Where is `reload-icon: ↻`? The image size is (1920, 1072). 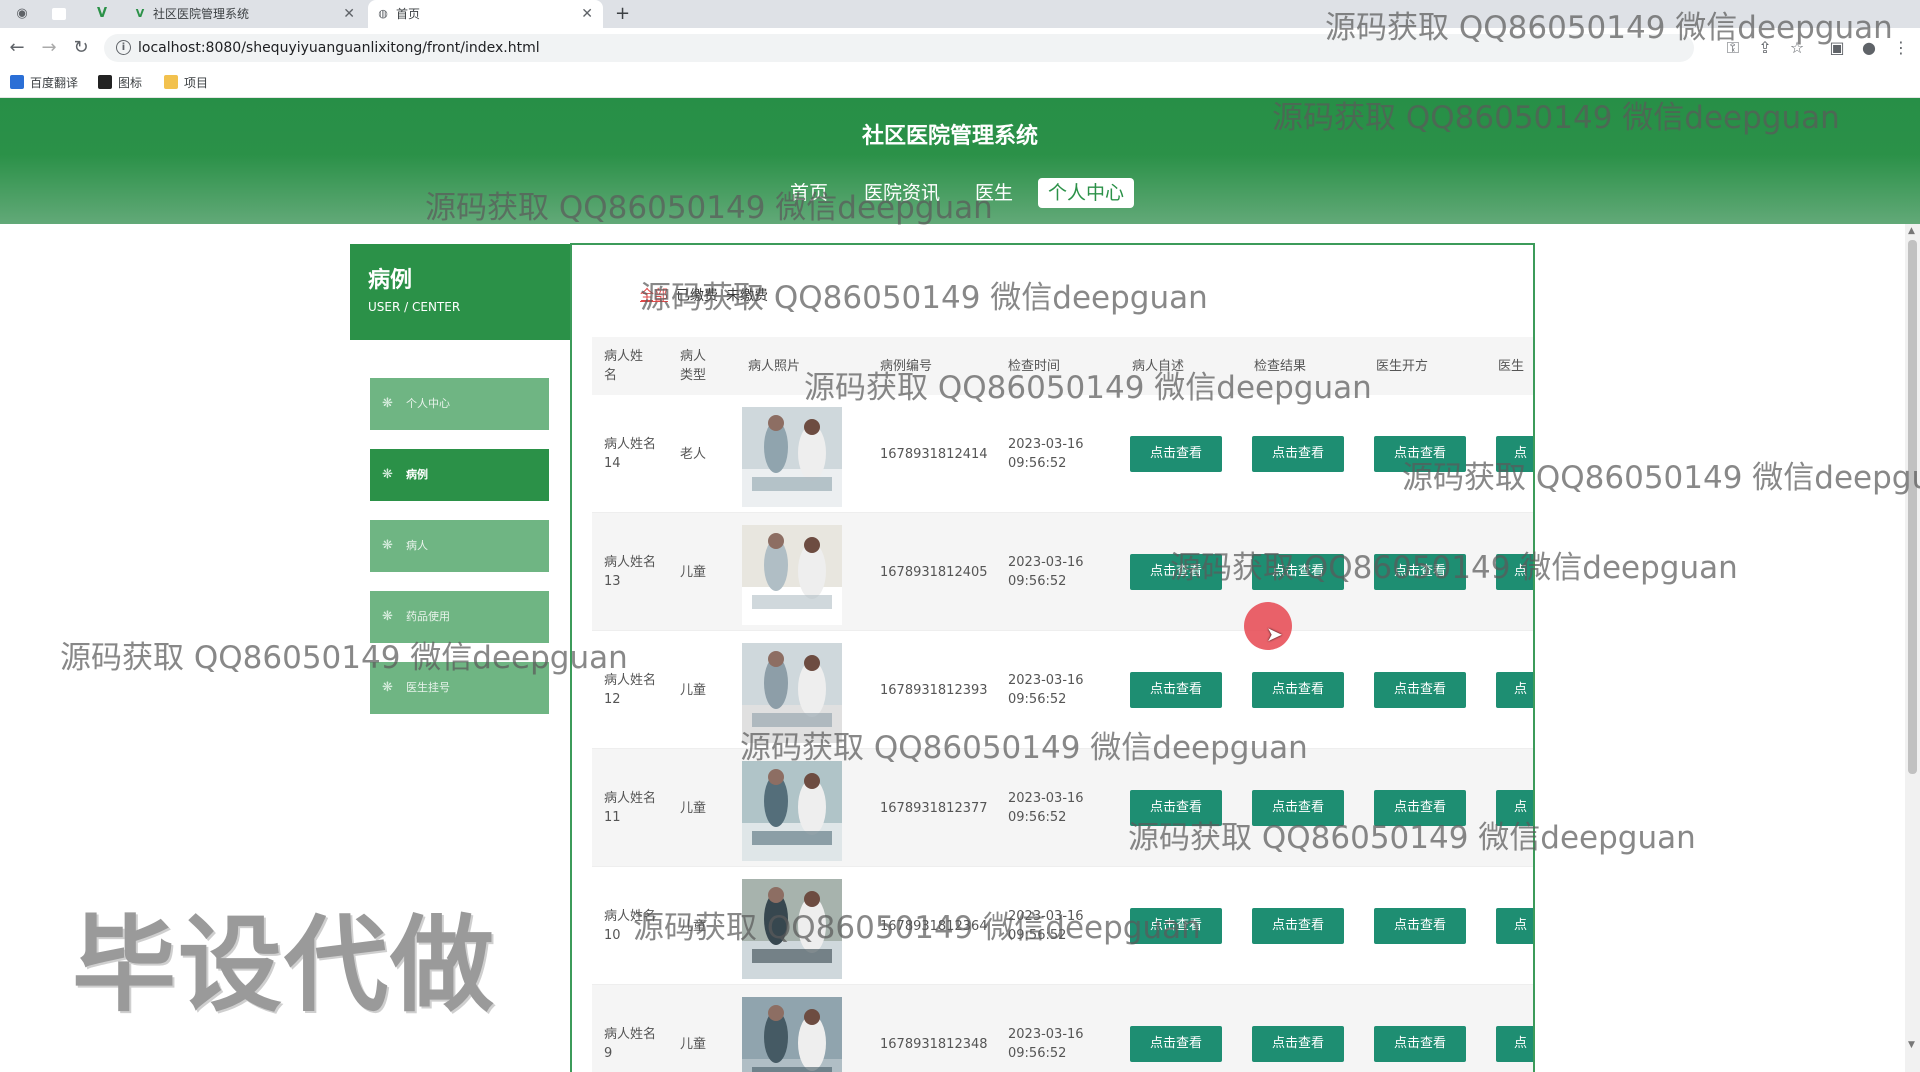 reload-icon: ↻ is located at coordinates (81, 47).